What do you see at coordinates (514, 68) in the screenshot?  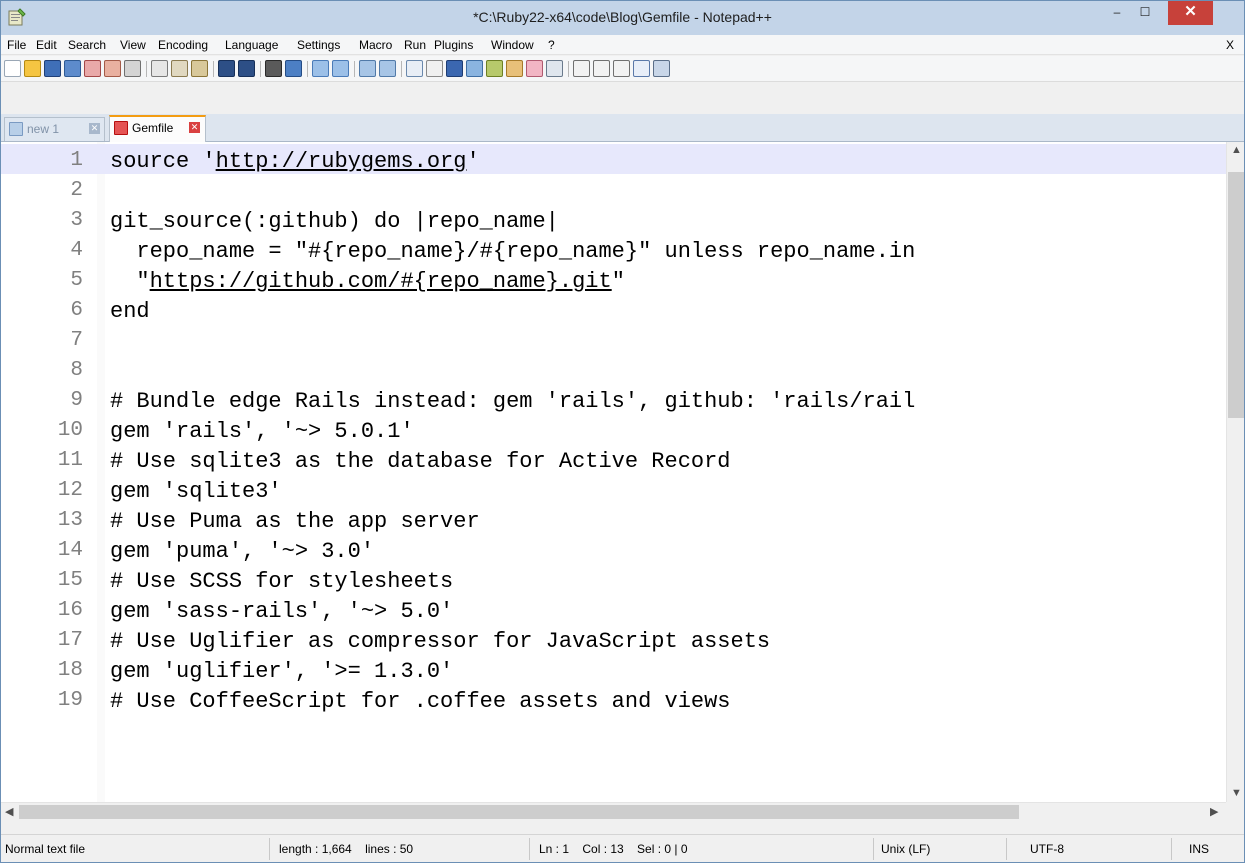 I see `folder-workspace-icon` at bounding box center [514, 68].